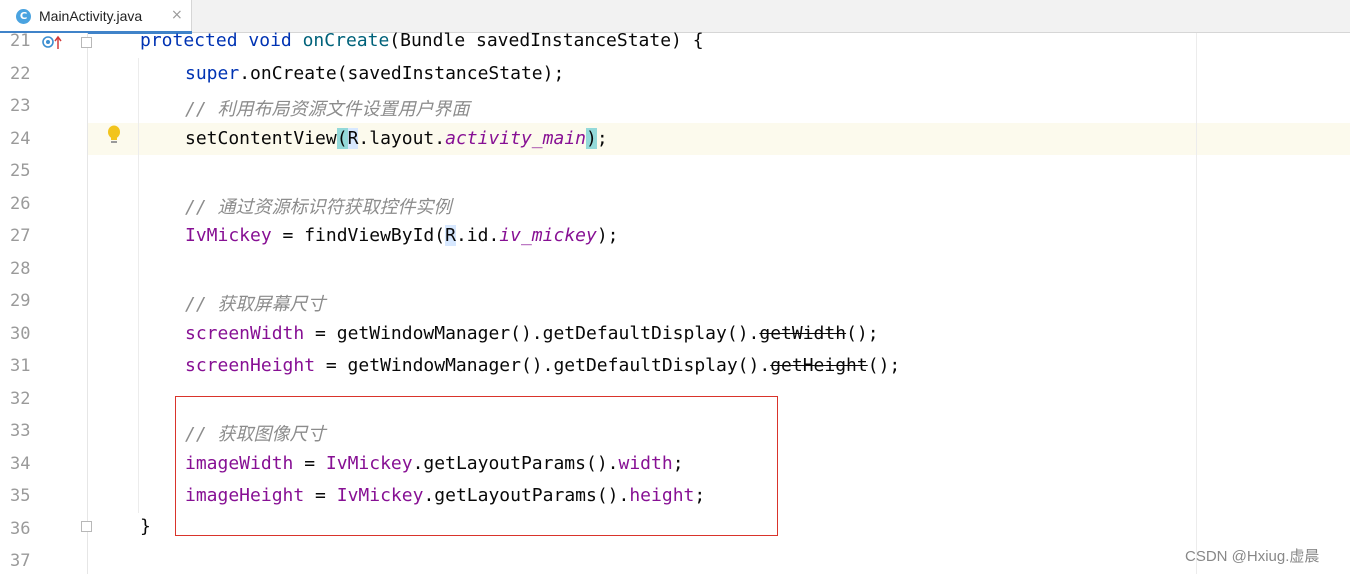  What do you see at coordinates (20, 431) in the screenshot?
I see `line-number: 33` at bounding box center [20, 431].